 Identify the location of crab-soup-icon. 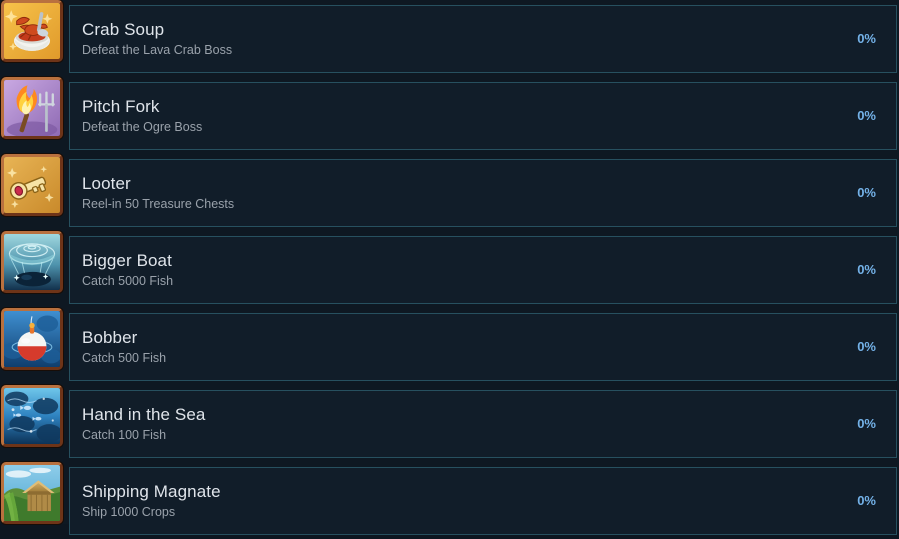
(32, 31).